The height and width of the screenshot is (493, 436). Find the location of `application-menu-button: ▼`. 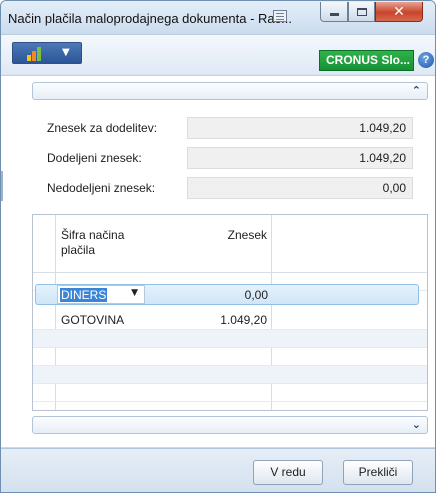

application-menu-button: ▼ is located at coordinates (47, 53).